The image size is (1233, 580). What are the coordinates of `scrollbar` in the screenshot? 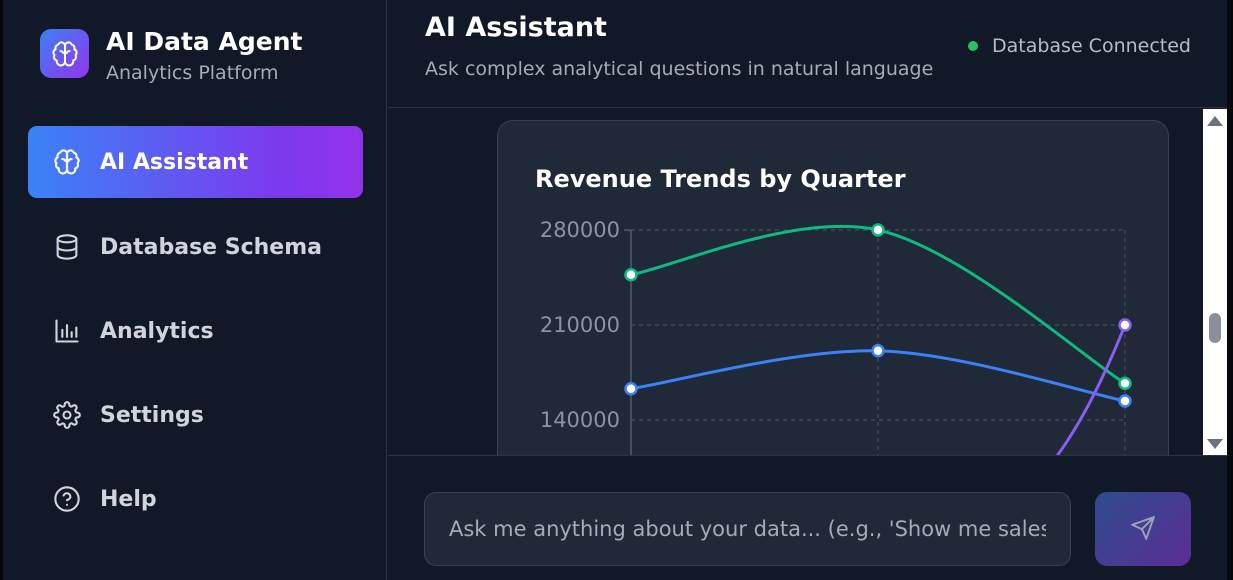 It's located at (1215, 282).